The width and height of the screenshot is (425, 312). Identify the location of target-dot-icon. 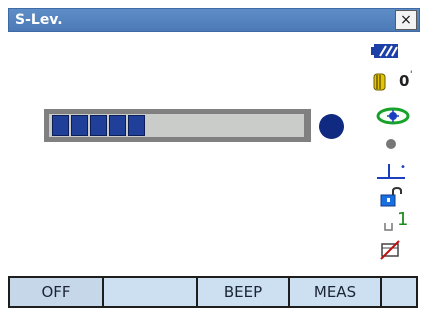
(391, 144).